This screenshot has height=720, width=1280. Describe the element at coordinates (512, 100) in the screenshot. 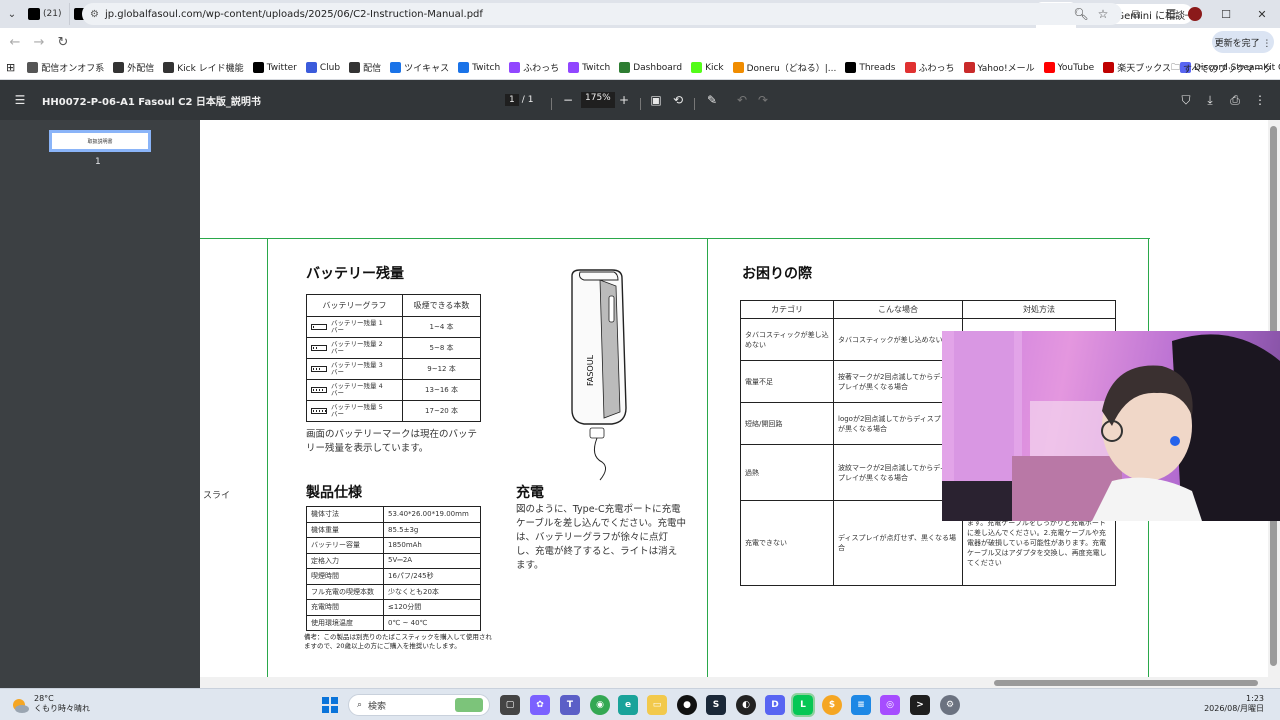

I see `page-number-input: 1` at that location.